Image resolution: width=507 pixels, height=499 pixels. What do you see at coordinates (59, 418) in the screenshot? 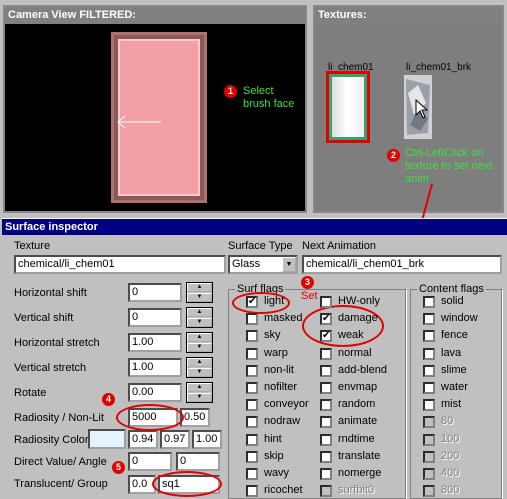
I see `radiosity-label: Radiosity / Non-Lit` at bounding box center [59, 418].